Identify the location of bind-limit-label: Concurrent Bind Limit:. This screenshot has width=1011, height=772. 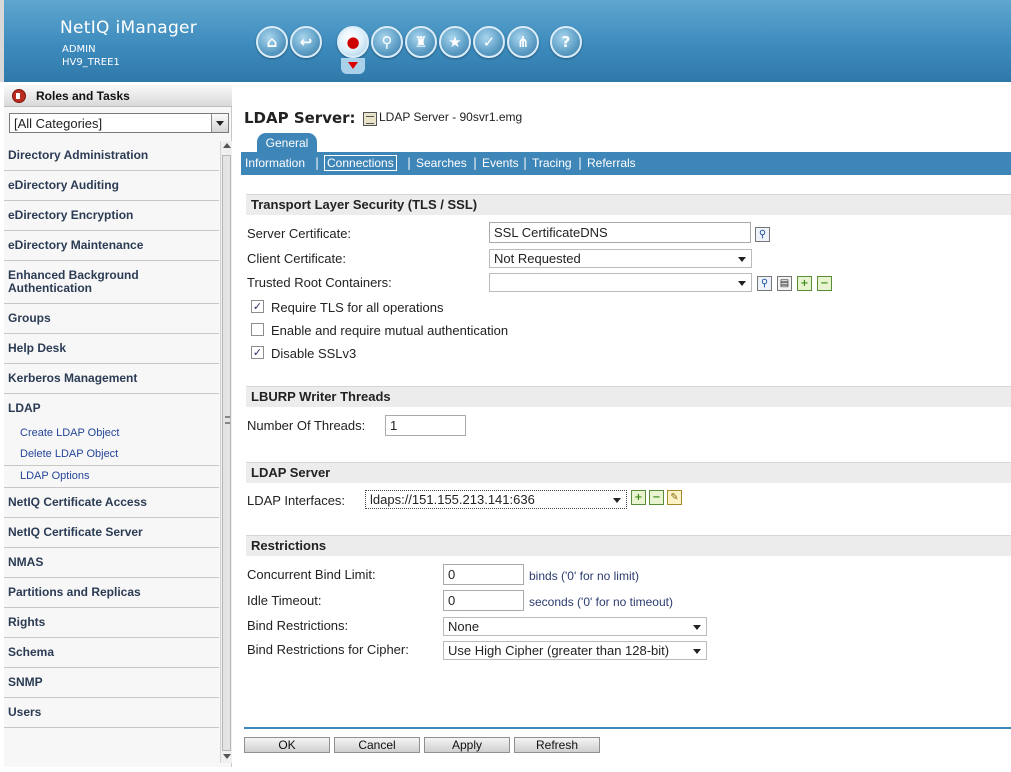
(311, 574).